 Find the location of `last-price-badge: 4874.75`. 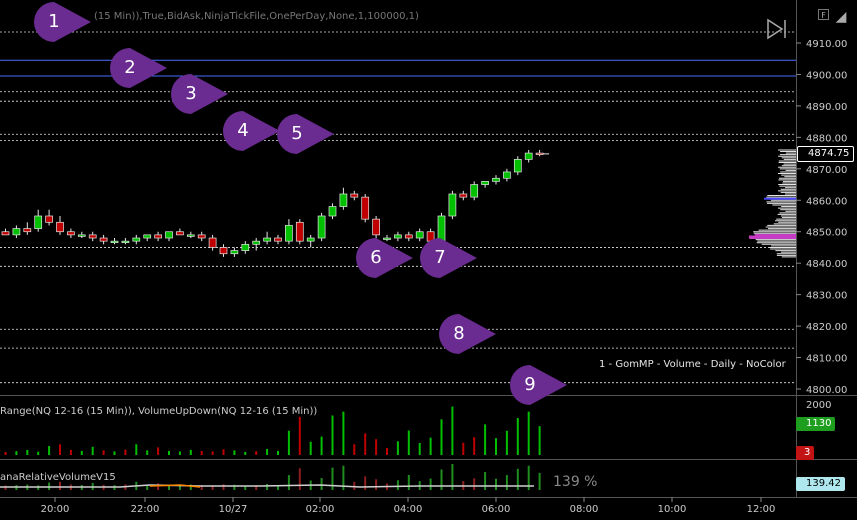

last-price-badge: 4874.75 is located at coordinates (826, 154).